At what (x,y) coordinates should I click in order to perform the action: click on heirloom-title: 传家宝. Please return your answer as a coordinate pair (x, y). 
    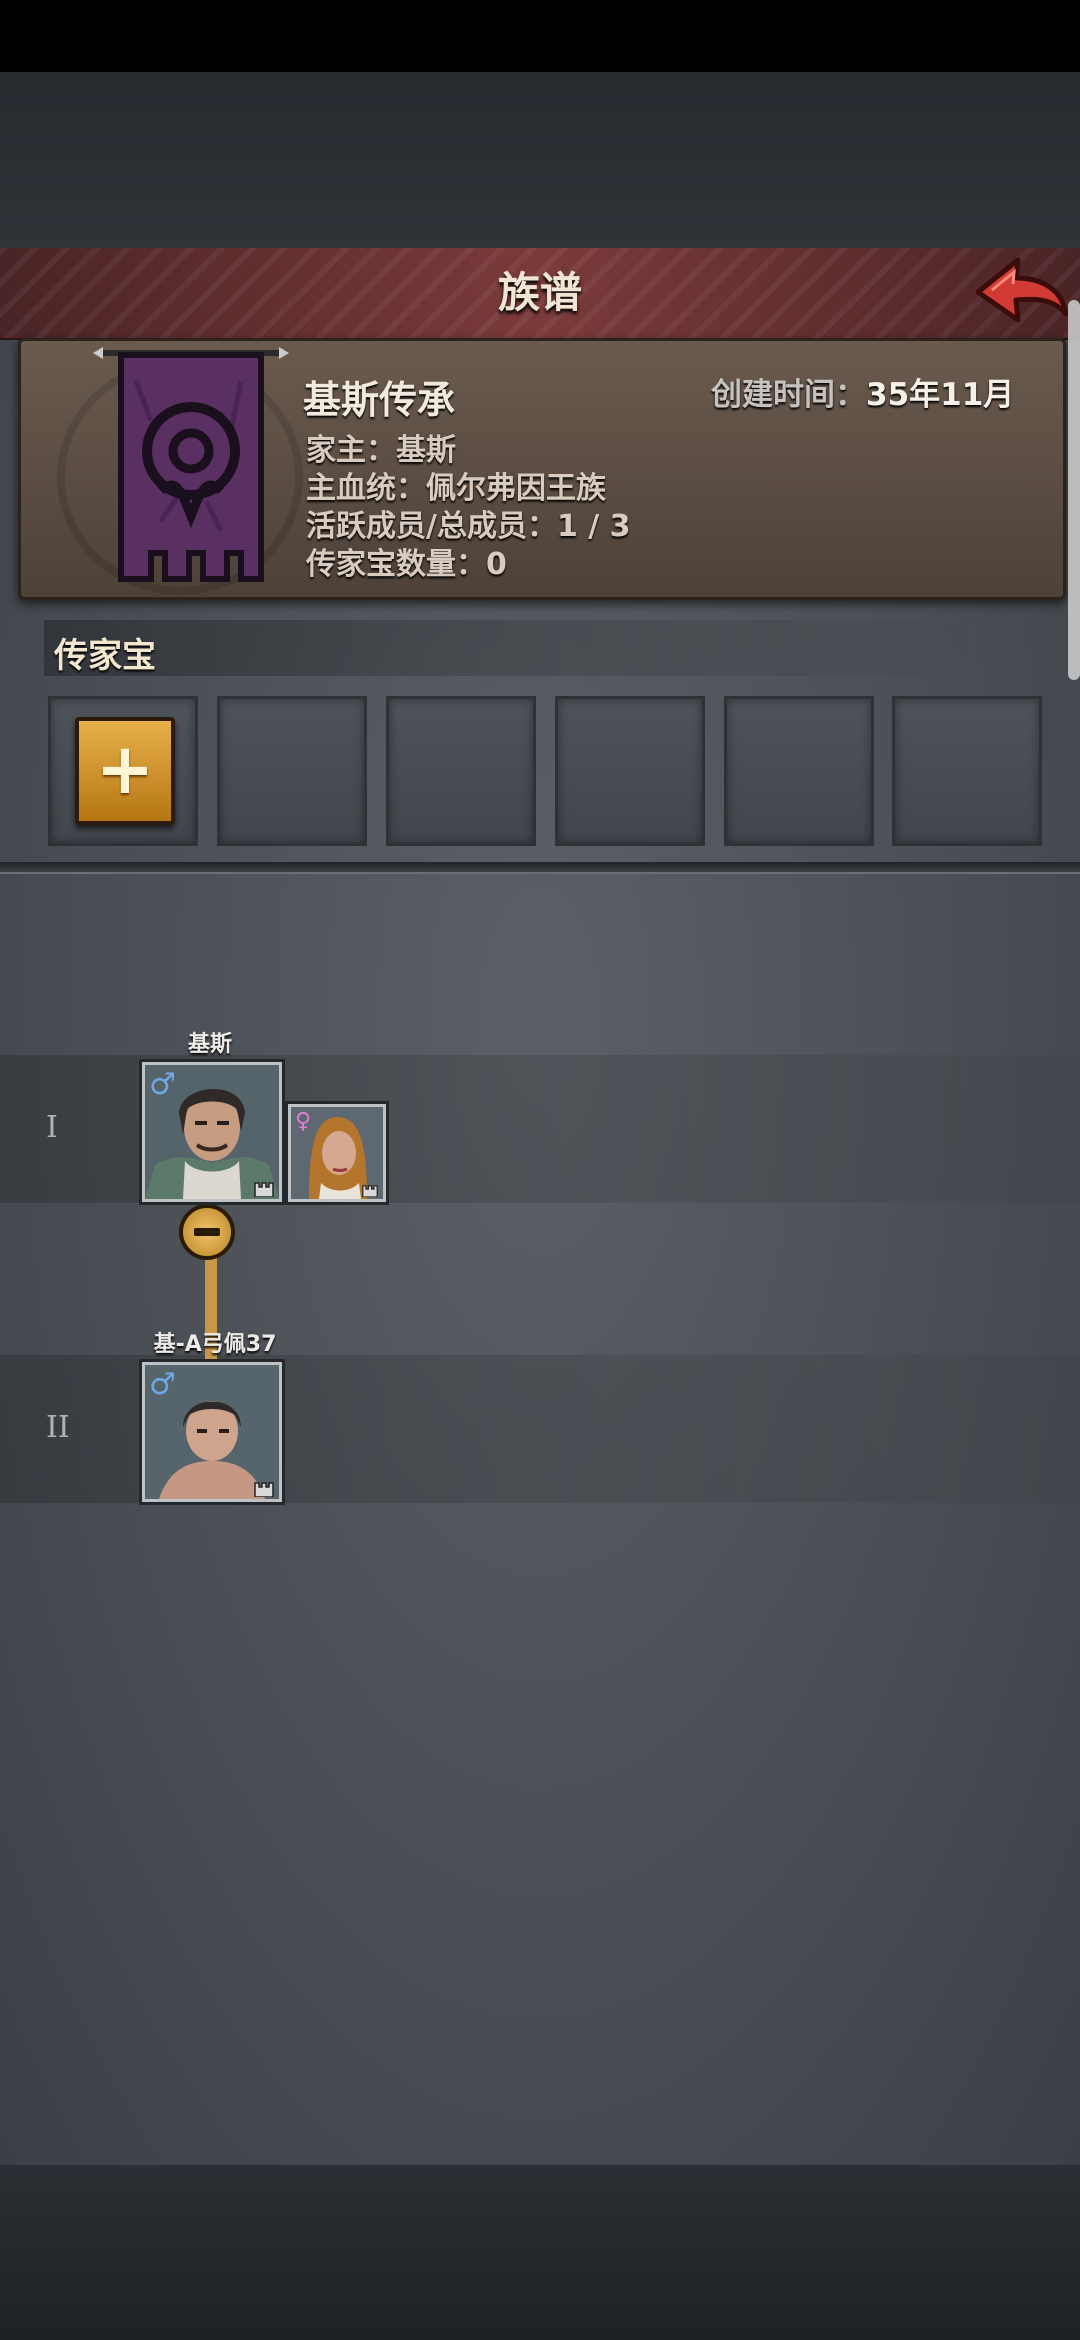
    Looking at the image, I should click on (105, 656).